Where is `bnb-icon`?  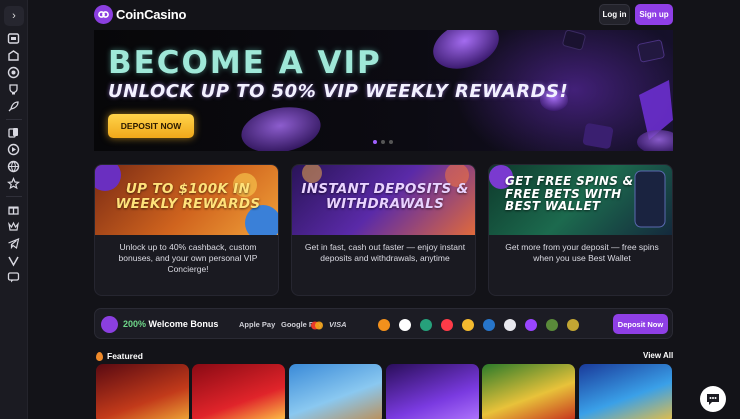 bnb-icon is located at coordinates (468, 325).